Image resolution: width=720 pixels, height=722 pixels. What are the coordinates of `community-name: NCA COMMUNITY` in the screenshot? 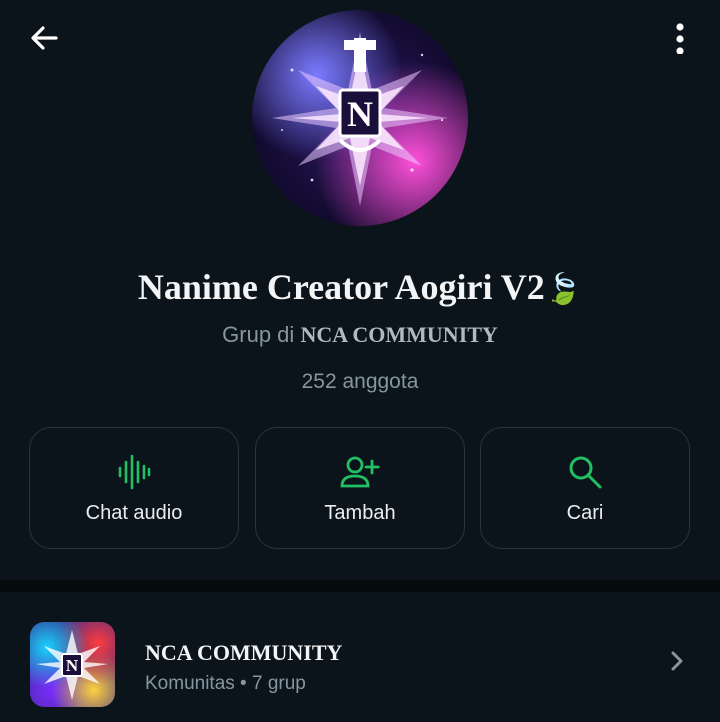 It's located at (244, 652).